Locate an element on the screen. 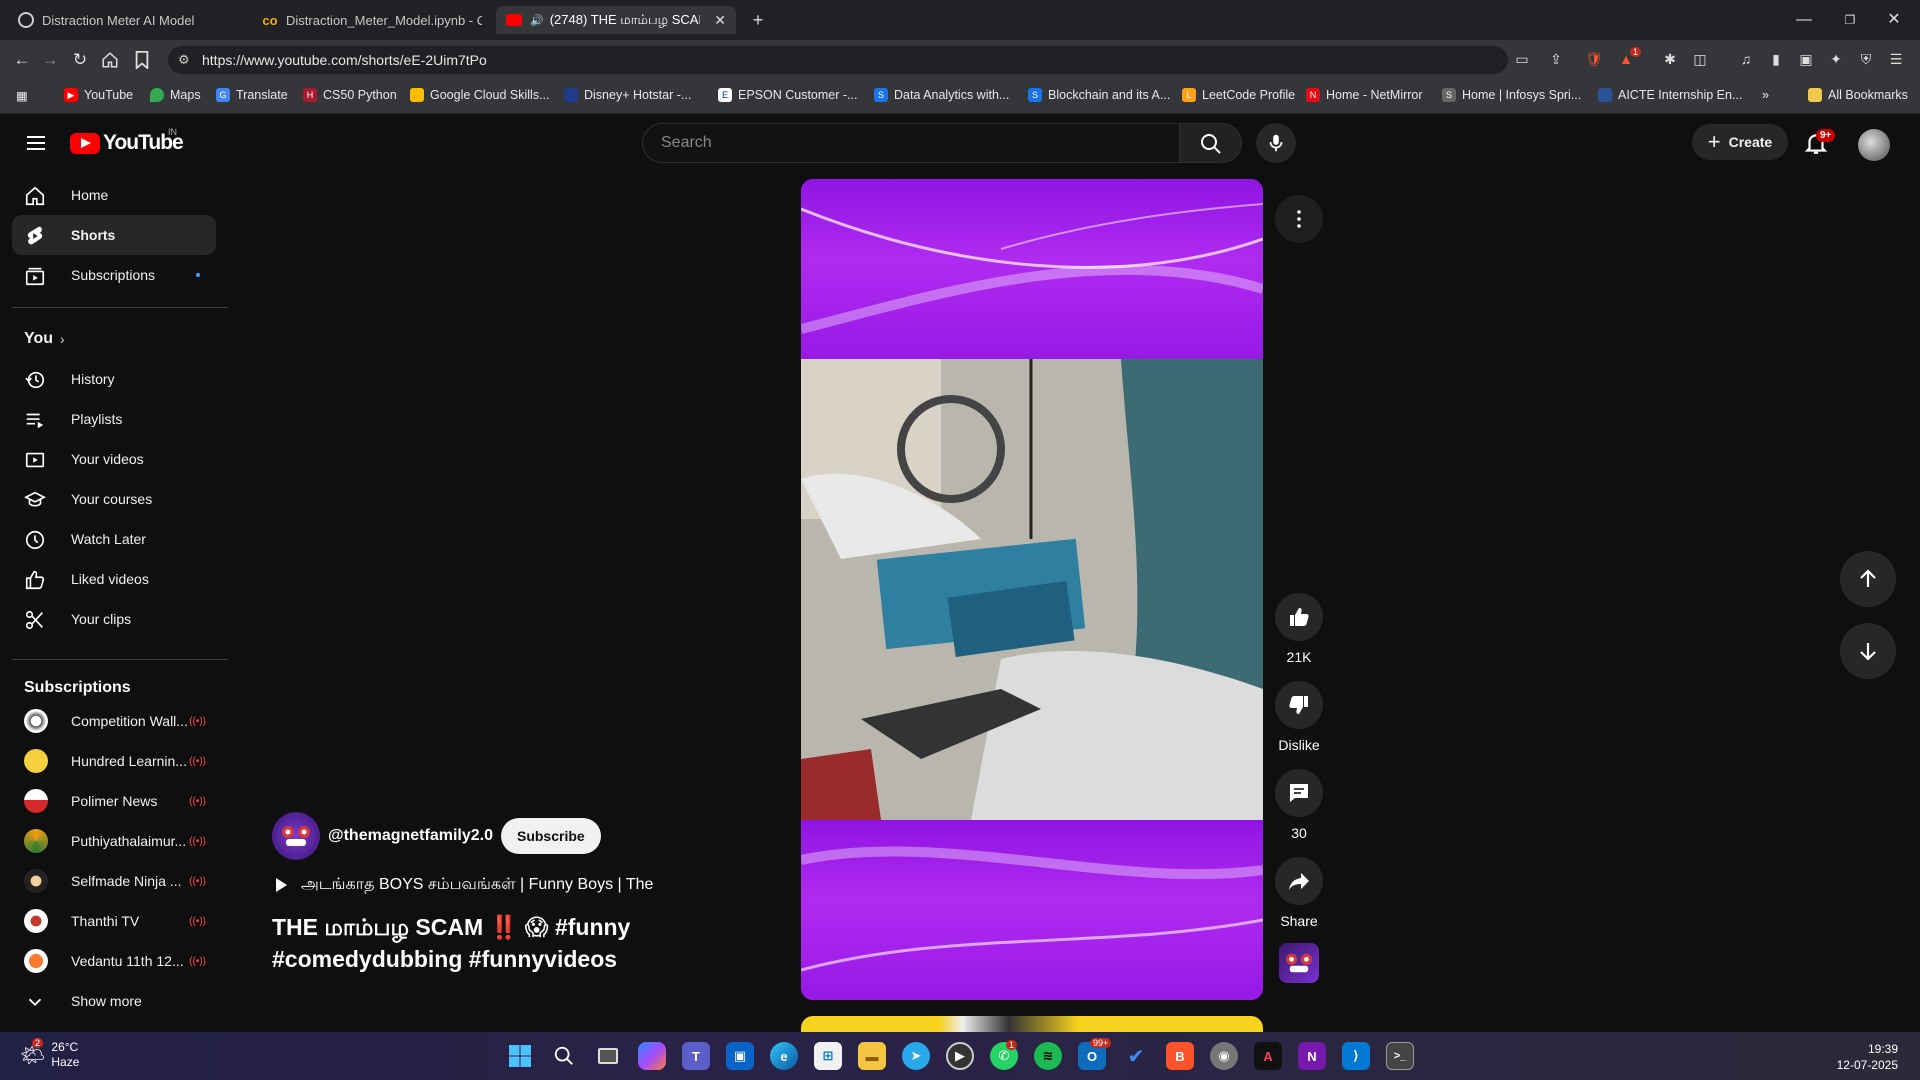  apps-icon: ▦ is located at coordinates (22, 95).